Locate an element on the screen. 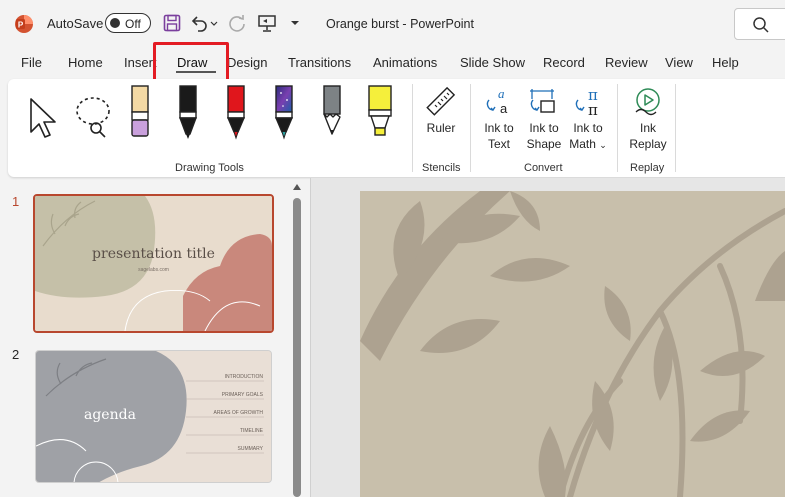 This screenshot has width=785, height=497. ink-to-text-label-2: Text is located at coordinates (498, 144).